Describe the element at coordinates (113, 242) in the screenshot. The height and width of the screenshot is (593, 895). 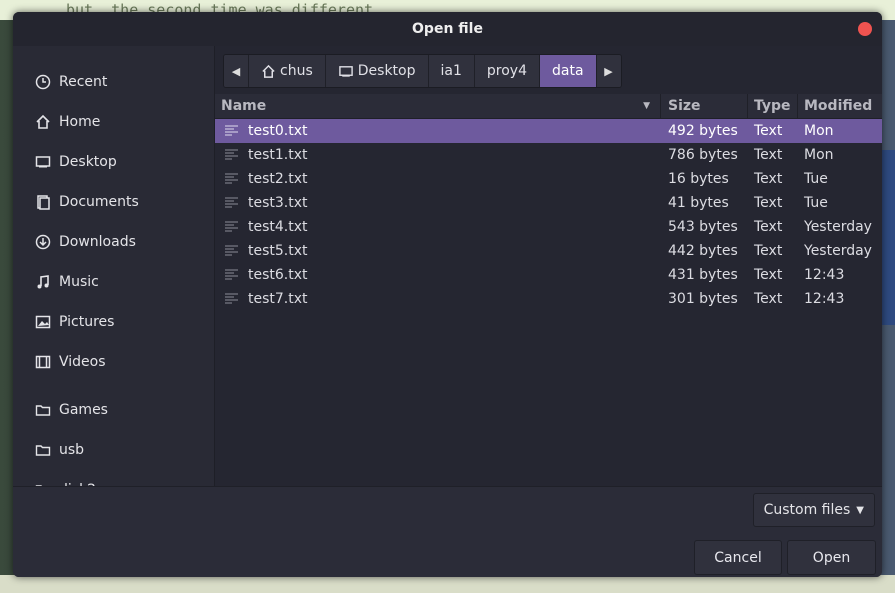
I see `sidebar-item-downloads: Downloads` at that location.